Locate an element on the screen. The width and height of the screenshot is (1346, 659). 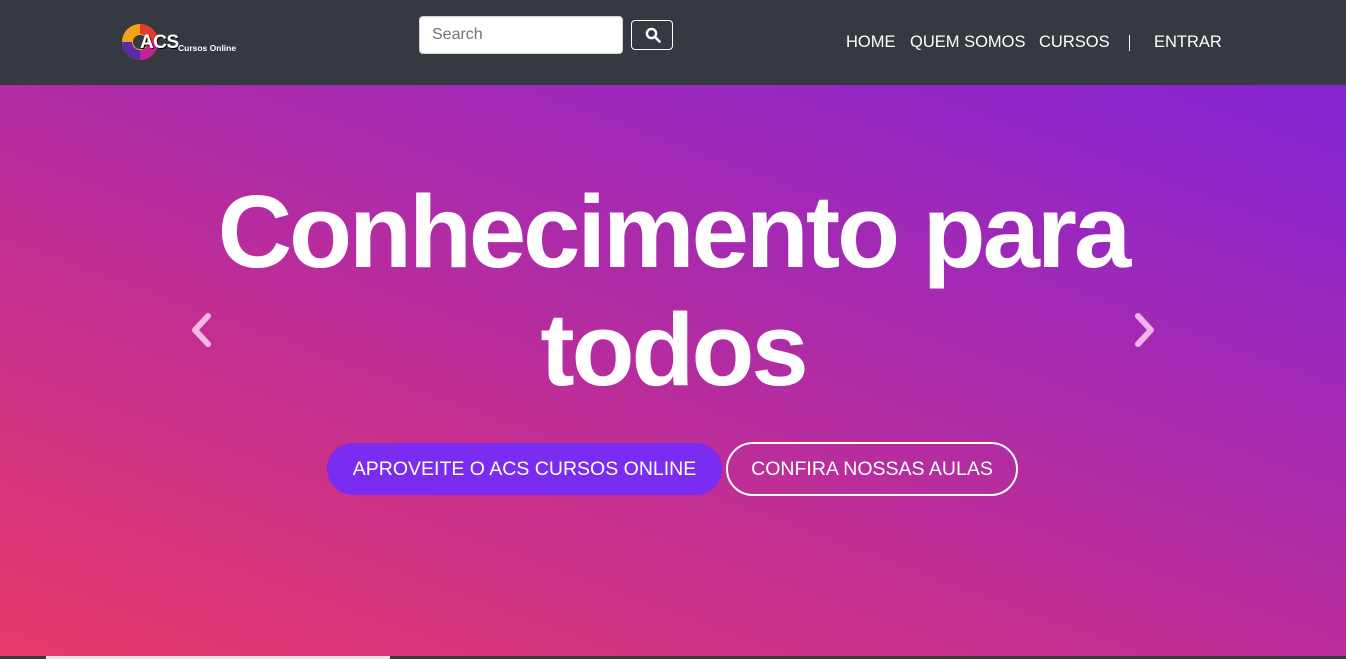
carousel-prev-button is located at coordinates (201, 330).